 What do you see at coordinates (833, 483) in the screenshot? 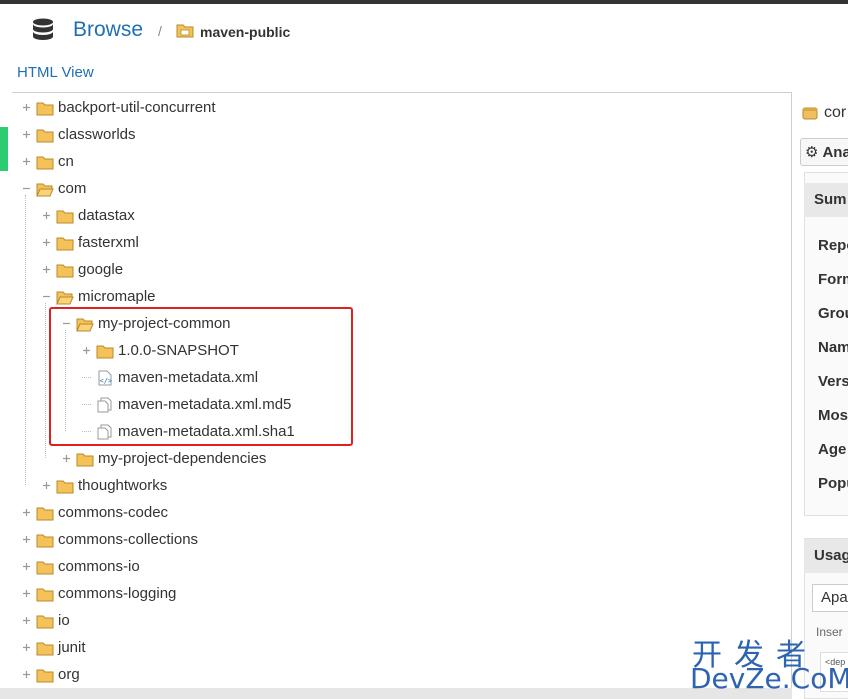
I see `summary-field-label: Popu` at bounding box center [833, 483].